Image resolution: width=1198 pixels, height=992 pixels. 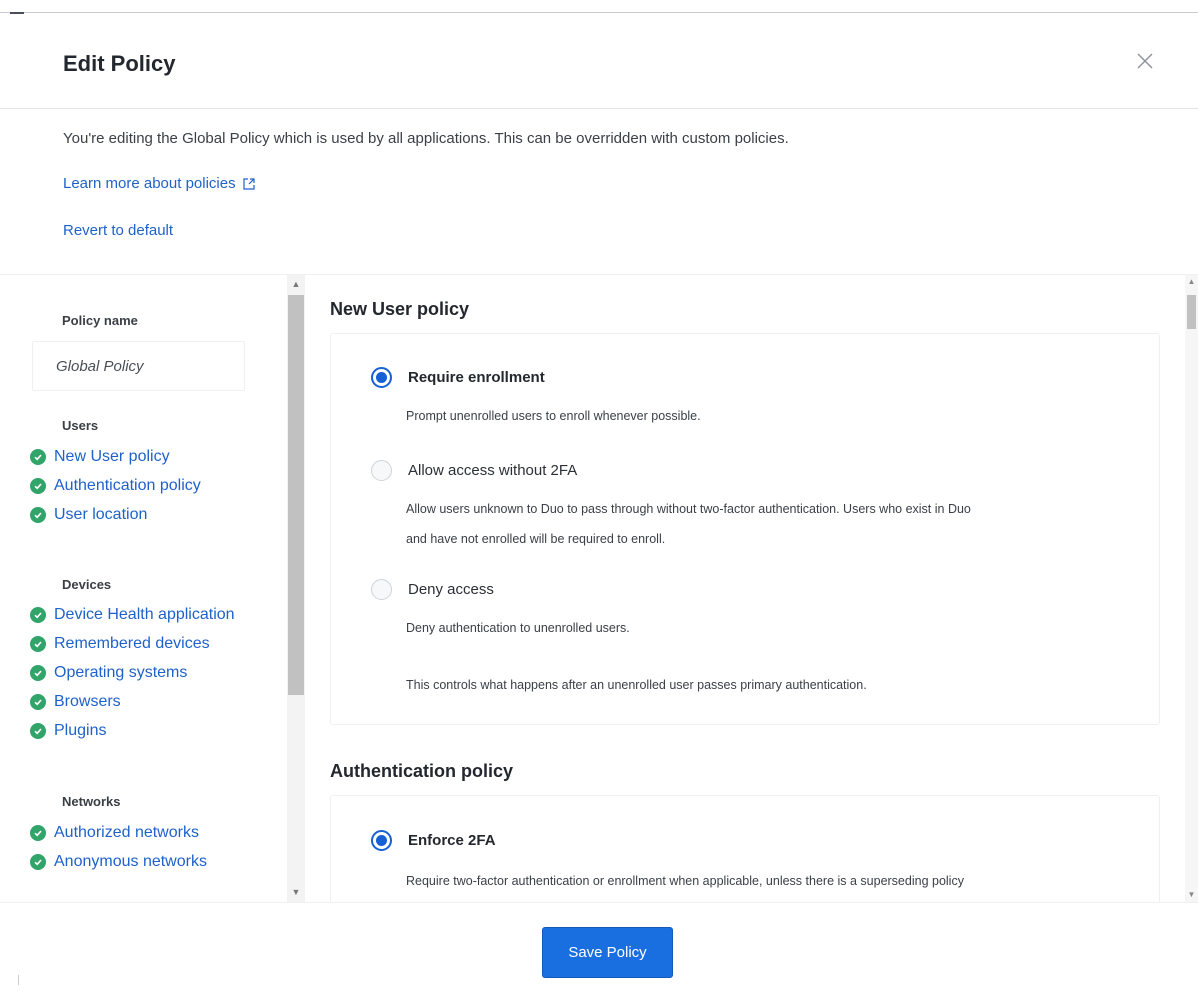 What do you see at coordinates (458, 377) in the screenshot?
I see `radio-require-enrollment: Require enrollment` at bounding box center [458, 377].